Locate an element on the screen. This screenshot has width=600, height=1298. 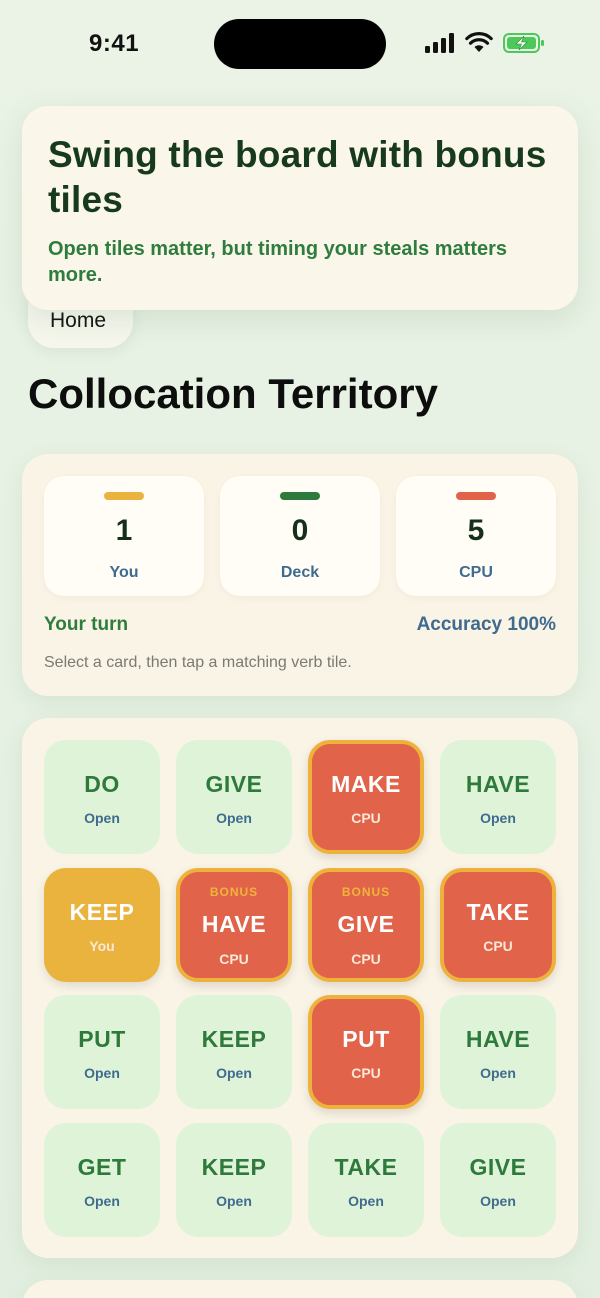
signal-icon is located at coordinates (439, 43).